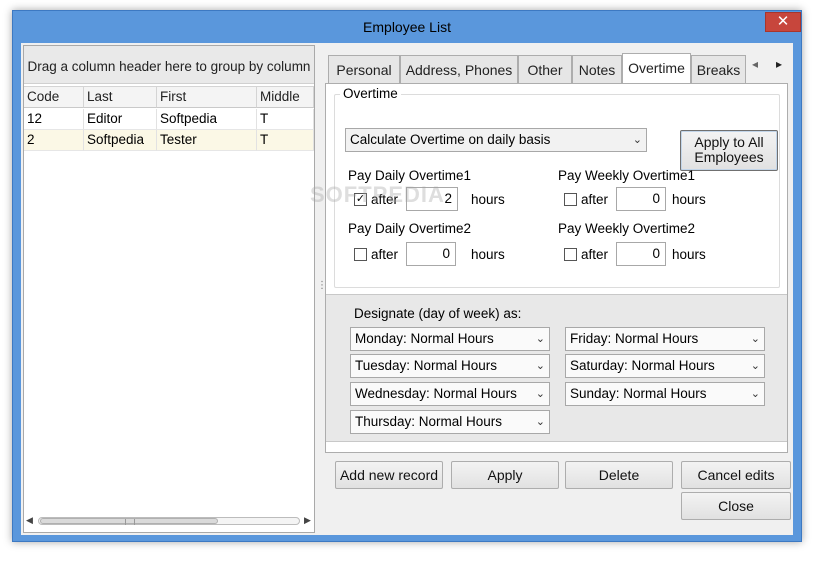 The width and height of the screenshot is (822, 562). I want to click on tab-breaks: Breaks, so click(718, 69).